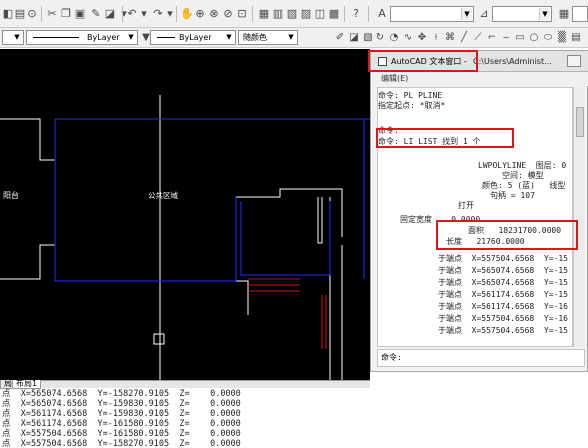 This screenshot has width=588, height=448. I want to click on vertex-line: 于端点 X=557504.6568 Y=-16, so click(503, 318).